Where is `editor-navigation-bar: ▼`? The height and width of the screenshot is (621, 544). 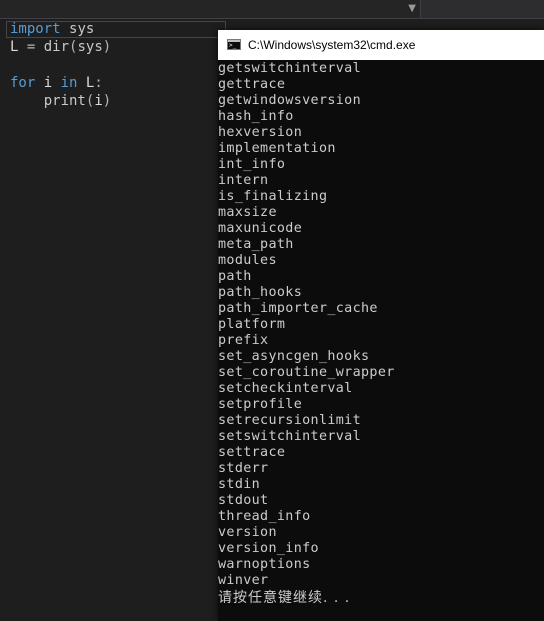 editor-navigation-bar: ▼ is located at coordinates (272, 9).